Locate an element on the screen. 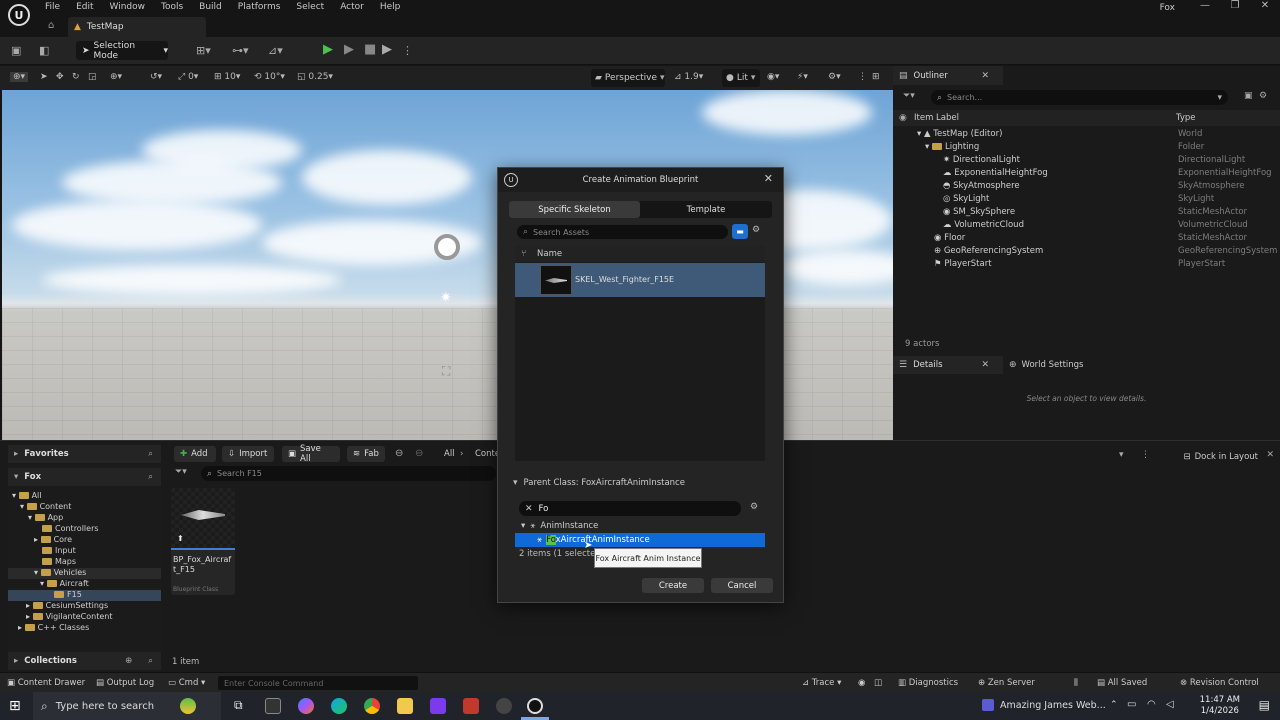 This screenshot has width=1280, height=720. menu-edit: Edit is located at coordinates (84, 7).